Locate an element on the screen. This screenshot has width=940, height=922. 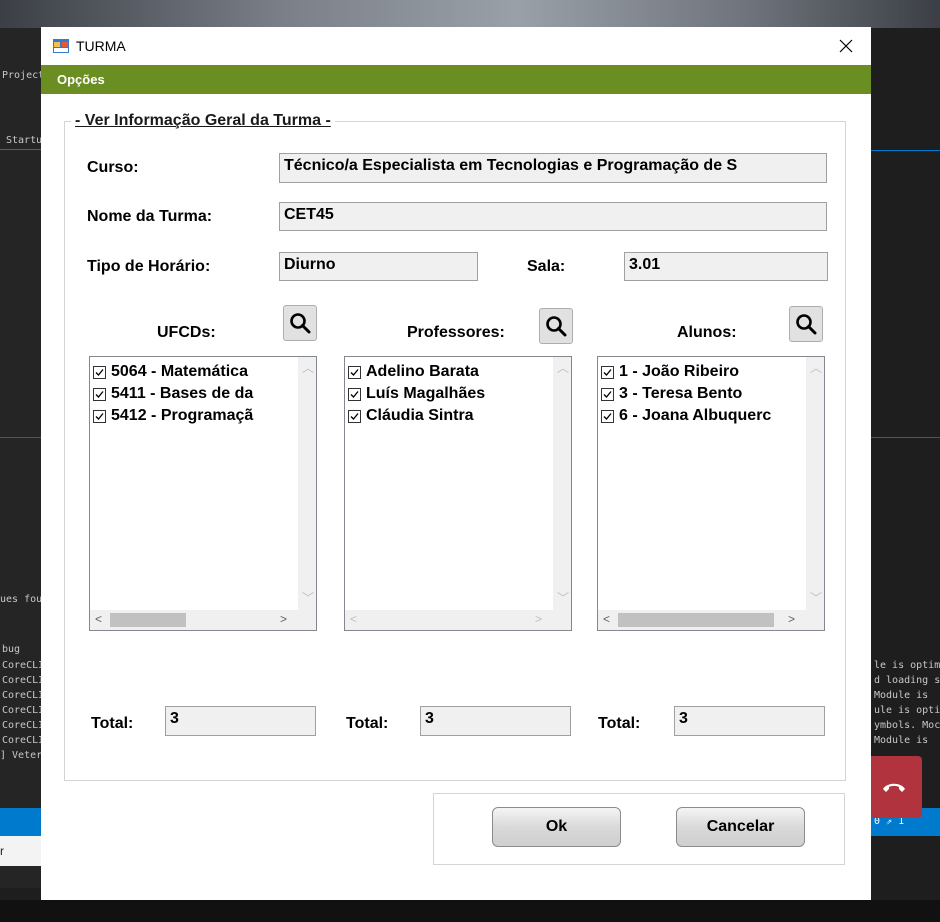
close-button is located at coordinates (846, 46).